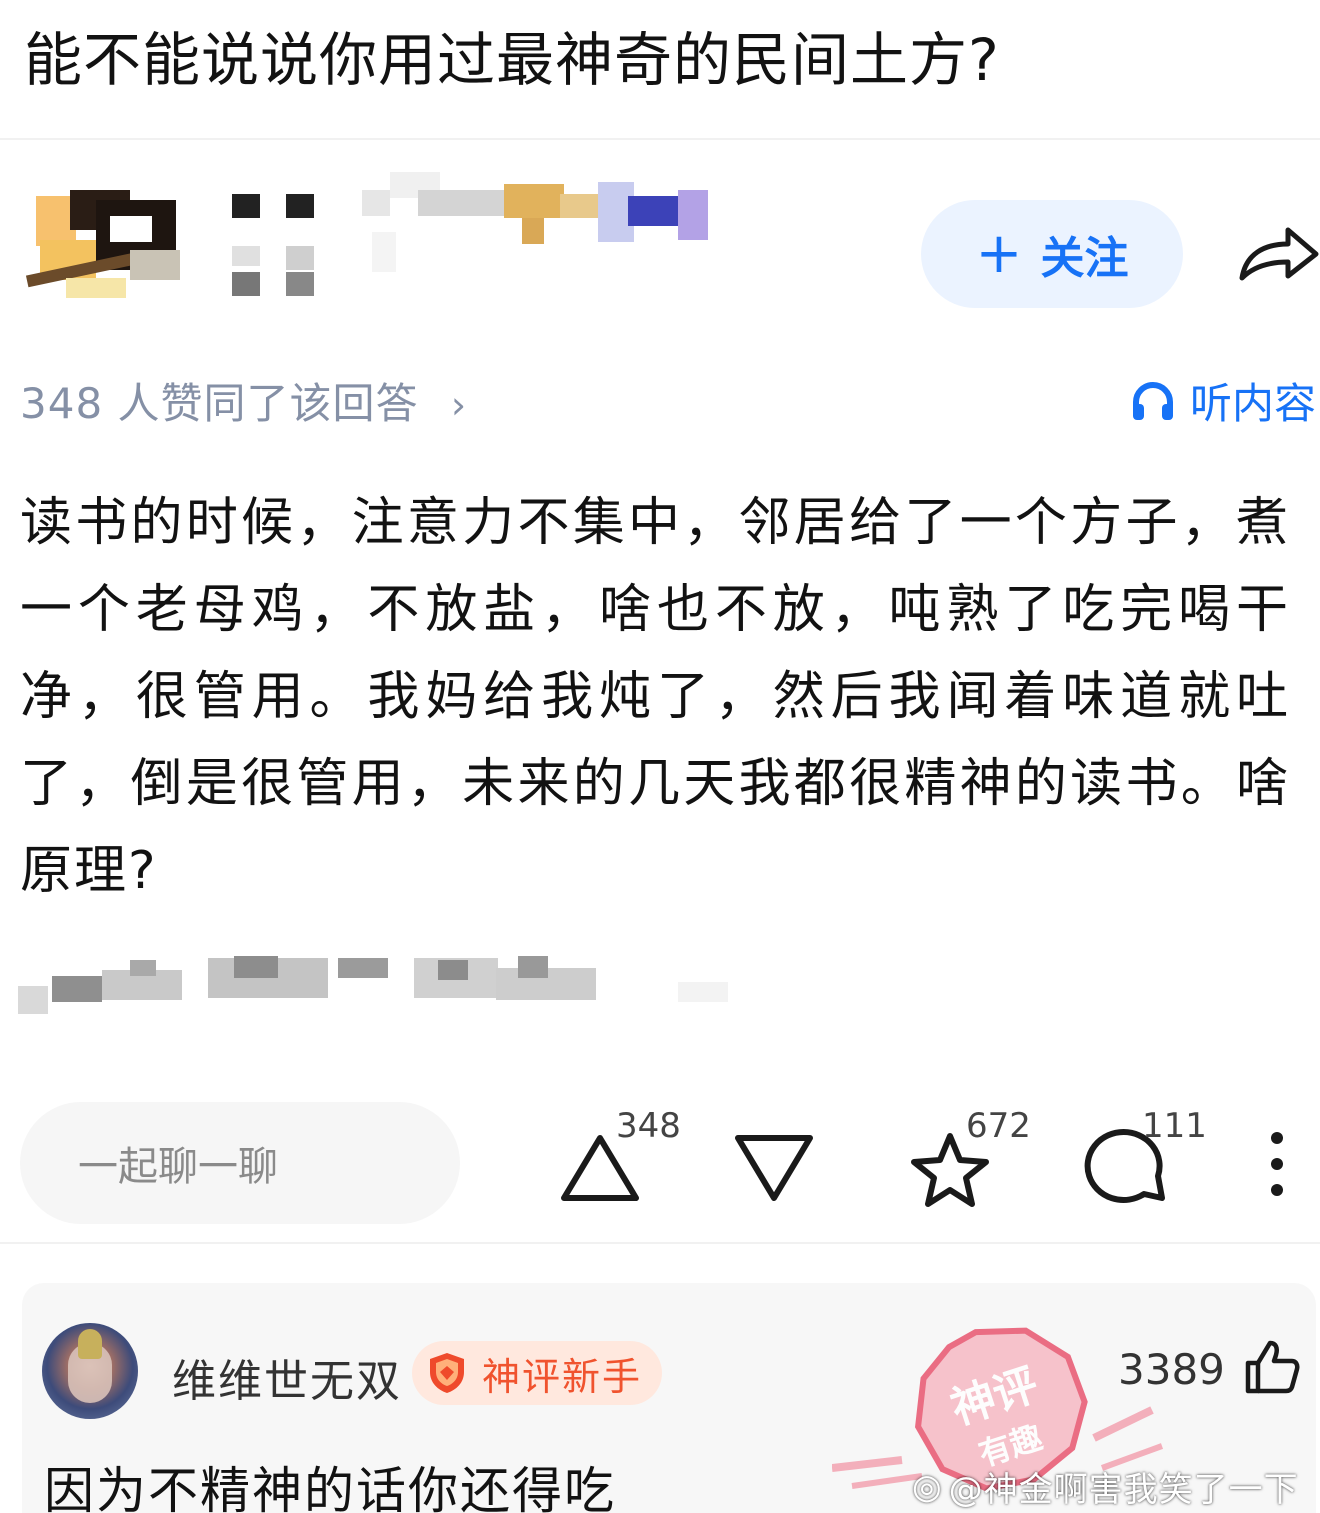  I want to click on favorite-count: 672, so click(998, 1126).